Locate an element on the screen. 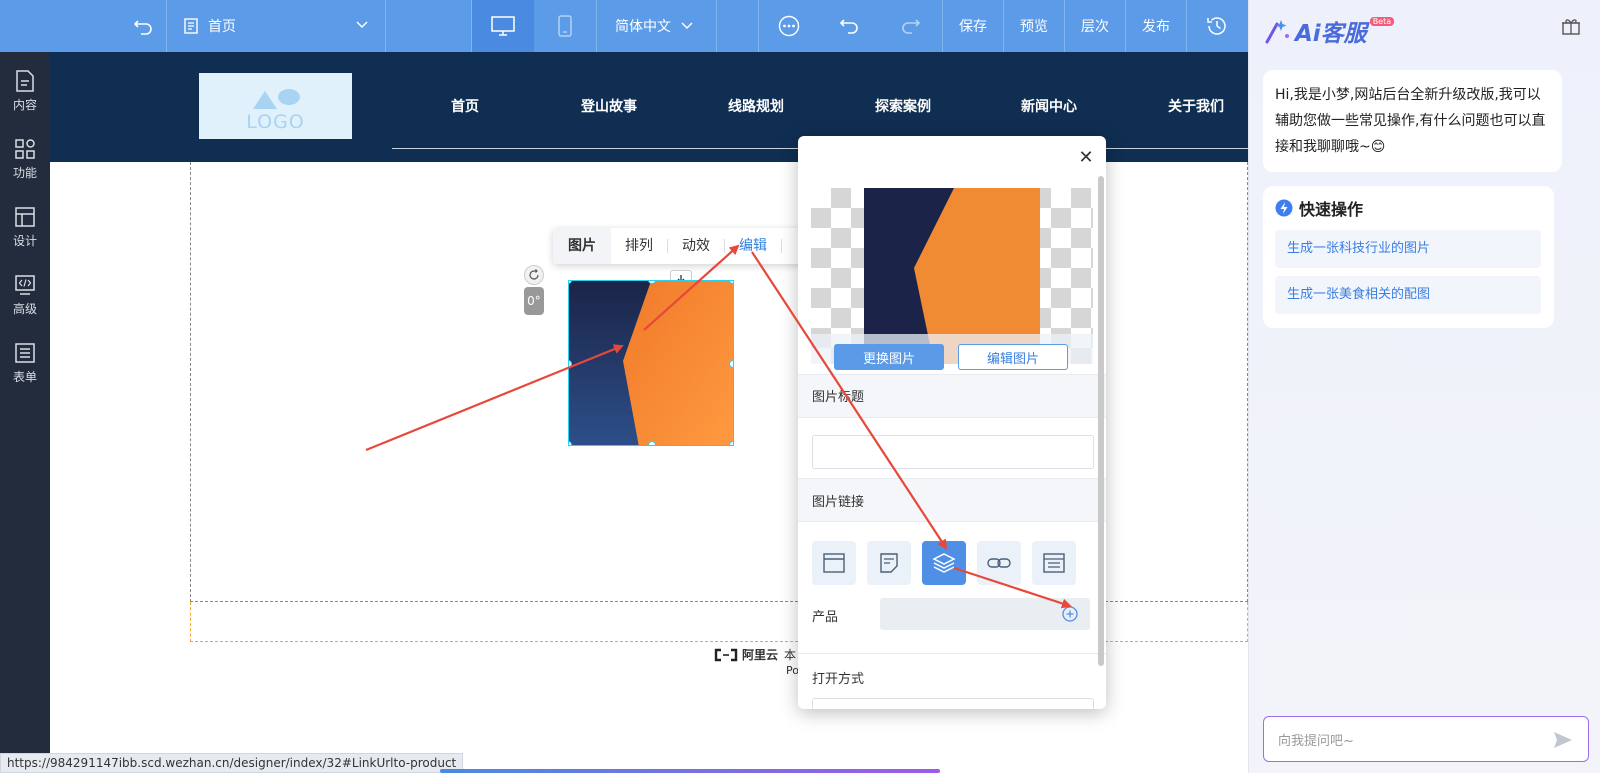  top-toolbar: 首页 简体中文 保存 预览 层次 发布 is located at coordinates (624, 26).